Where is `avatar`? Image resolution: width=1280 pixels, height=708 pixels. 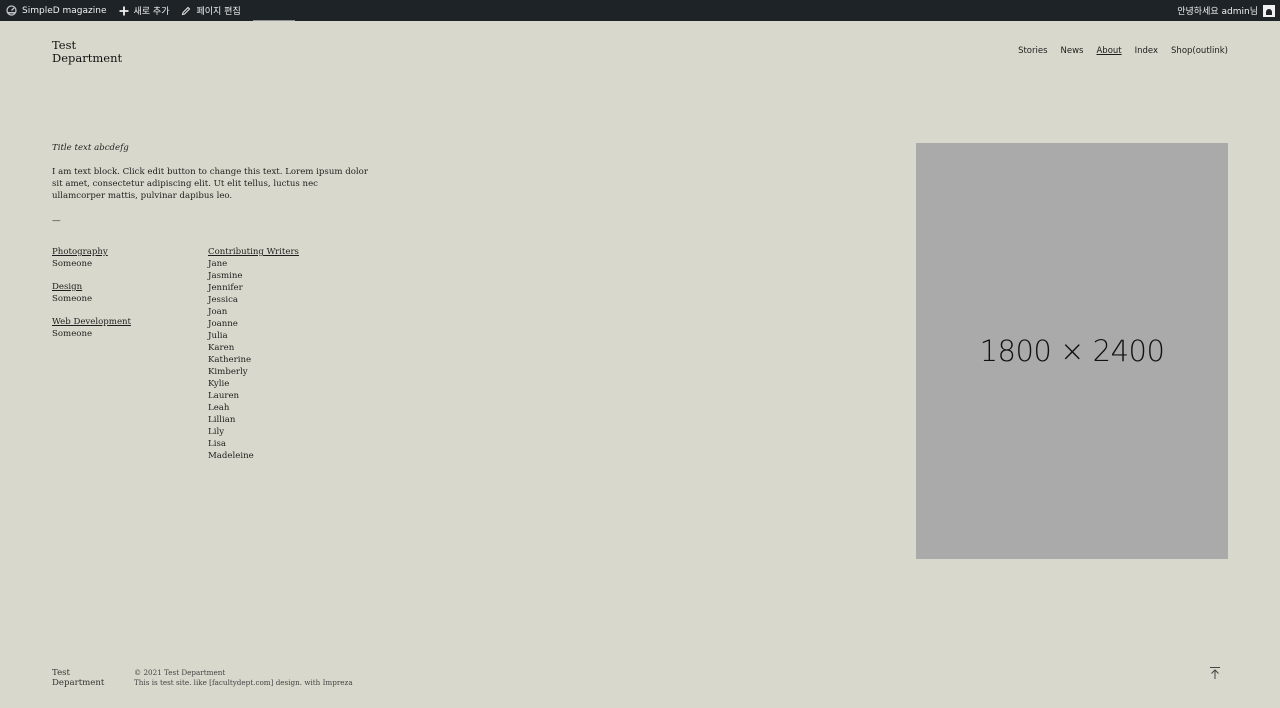
avatar is located at coordinates (1269, 10).